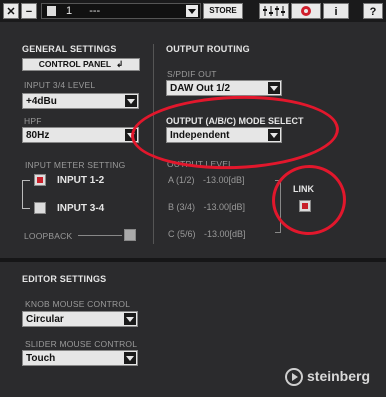 Image resolution: width=386 pixels, height=397 pixels. Describe the element at coordinates (224, 207) in the screenshot. I see `output-b-value: -13.00[dB]` at that location.